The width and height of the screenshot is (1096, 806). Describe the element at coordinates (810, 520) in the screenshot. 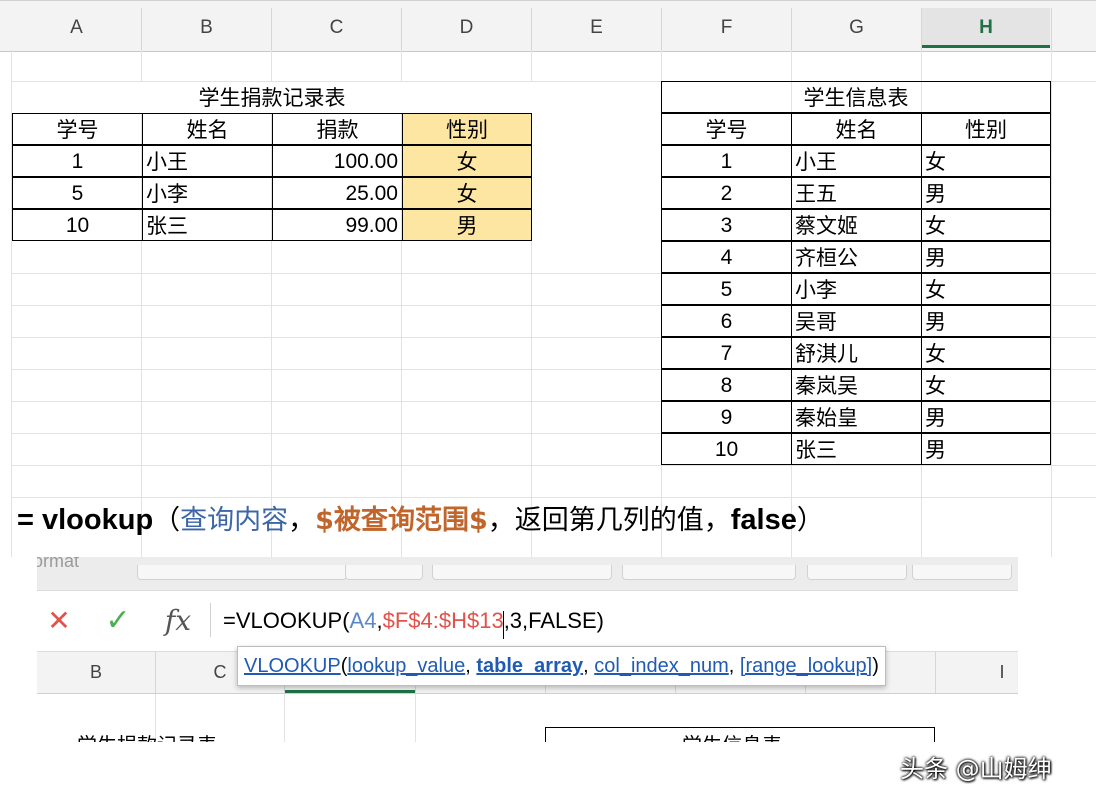

I see `note-close-paren: ）` at that location.